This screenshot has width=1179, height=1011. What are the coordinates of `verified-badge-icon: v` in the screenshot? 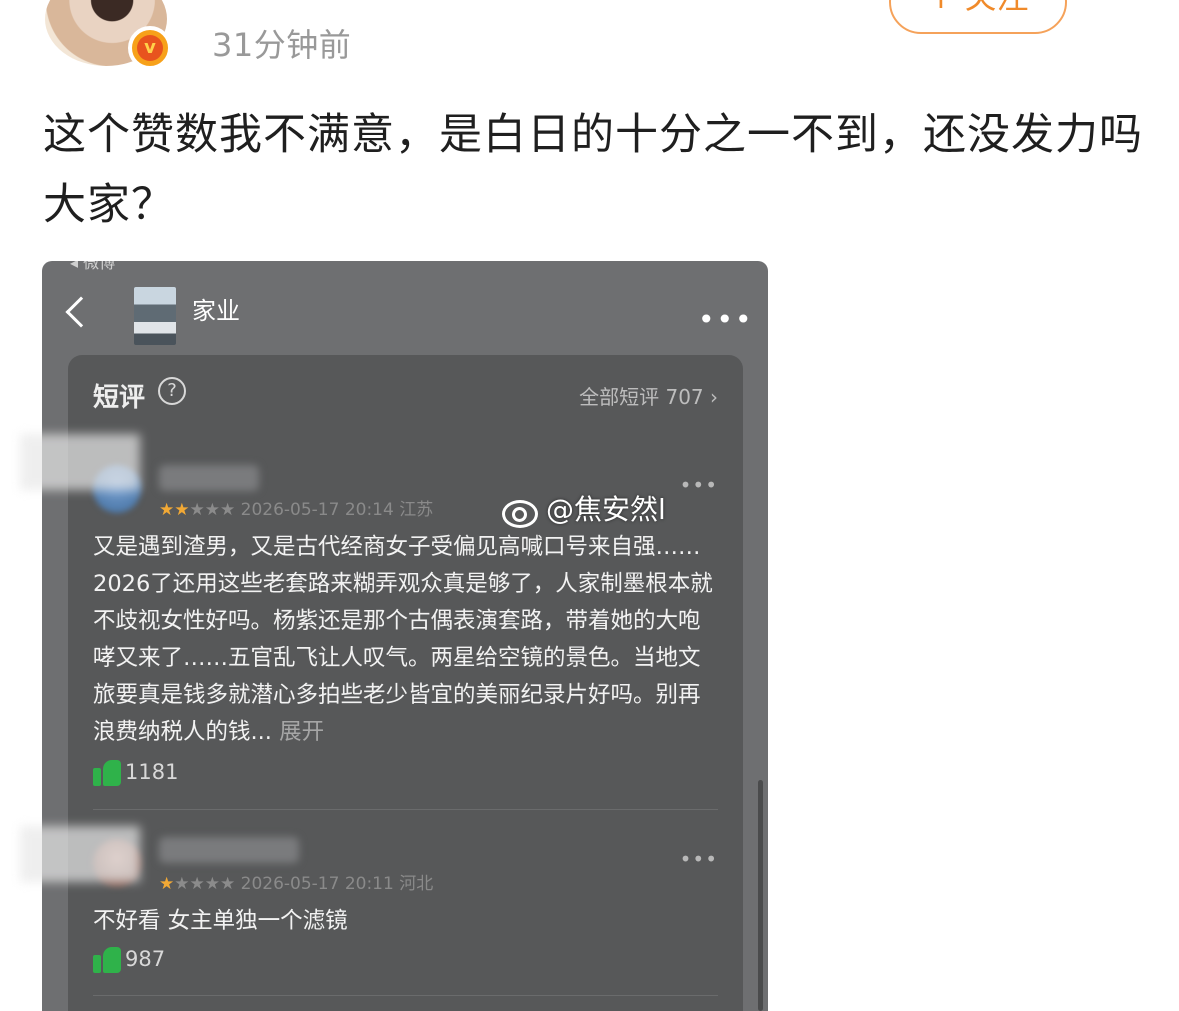 It's located at (150, 48).